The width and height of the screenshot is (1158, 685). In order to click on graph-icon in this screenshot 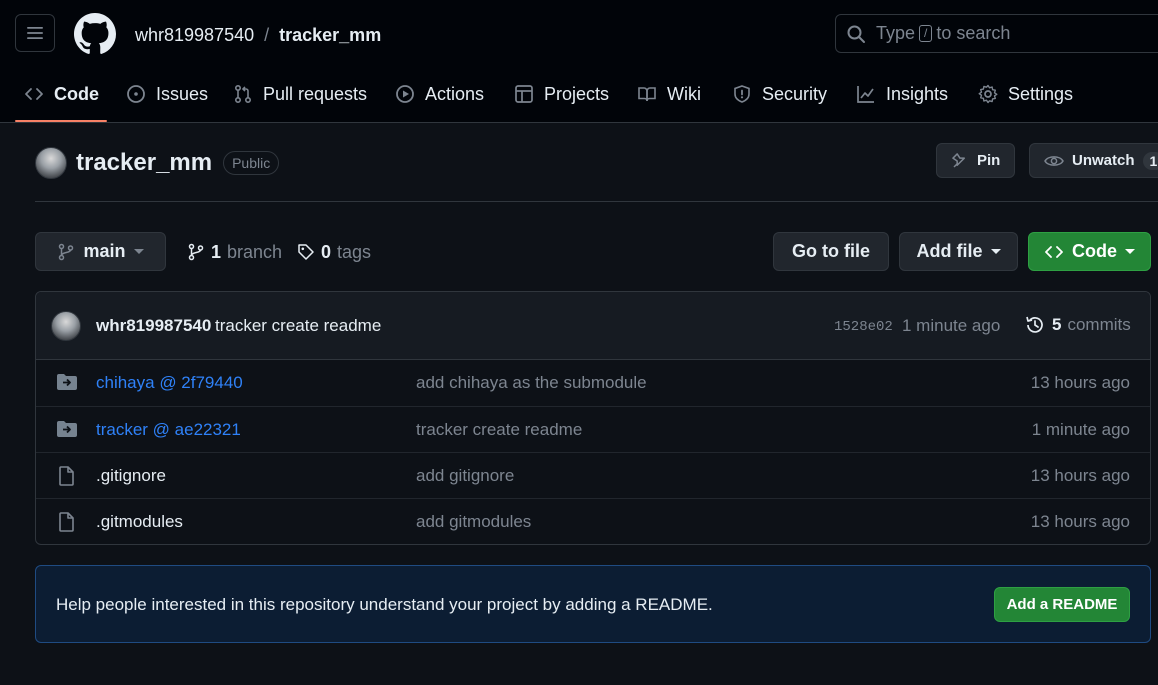, I will do `click(866, 94)`.